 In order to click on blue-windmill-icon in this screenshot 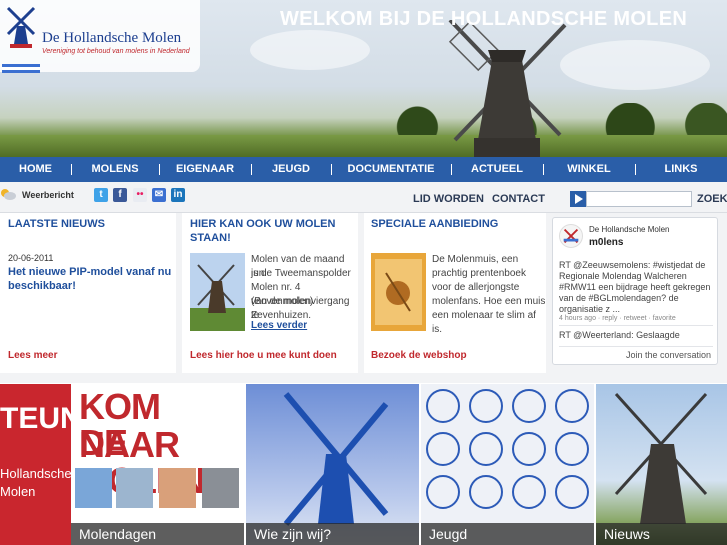, I will do `click(336, 459)`.